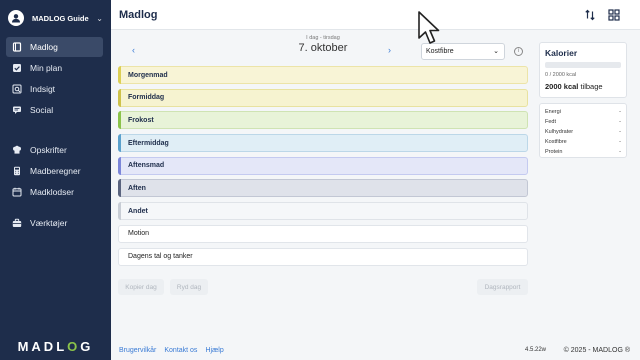  I want to click on calories-card: Kalorier 0 / 2000 kcal 2000 kcal tilbage, so click(583, 70).